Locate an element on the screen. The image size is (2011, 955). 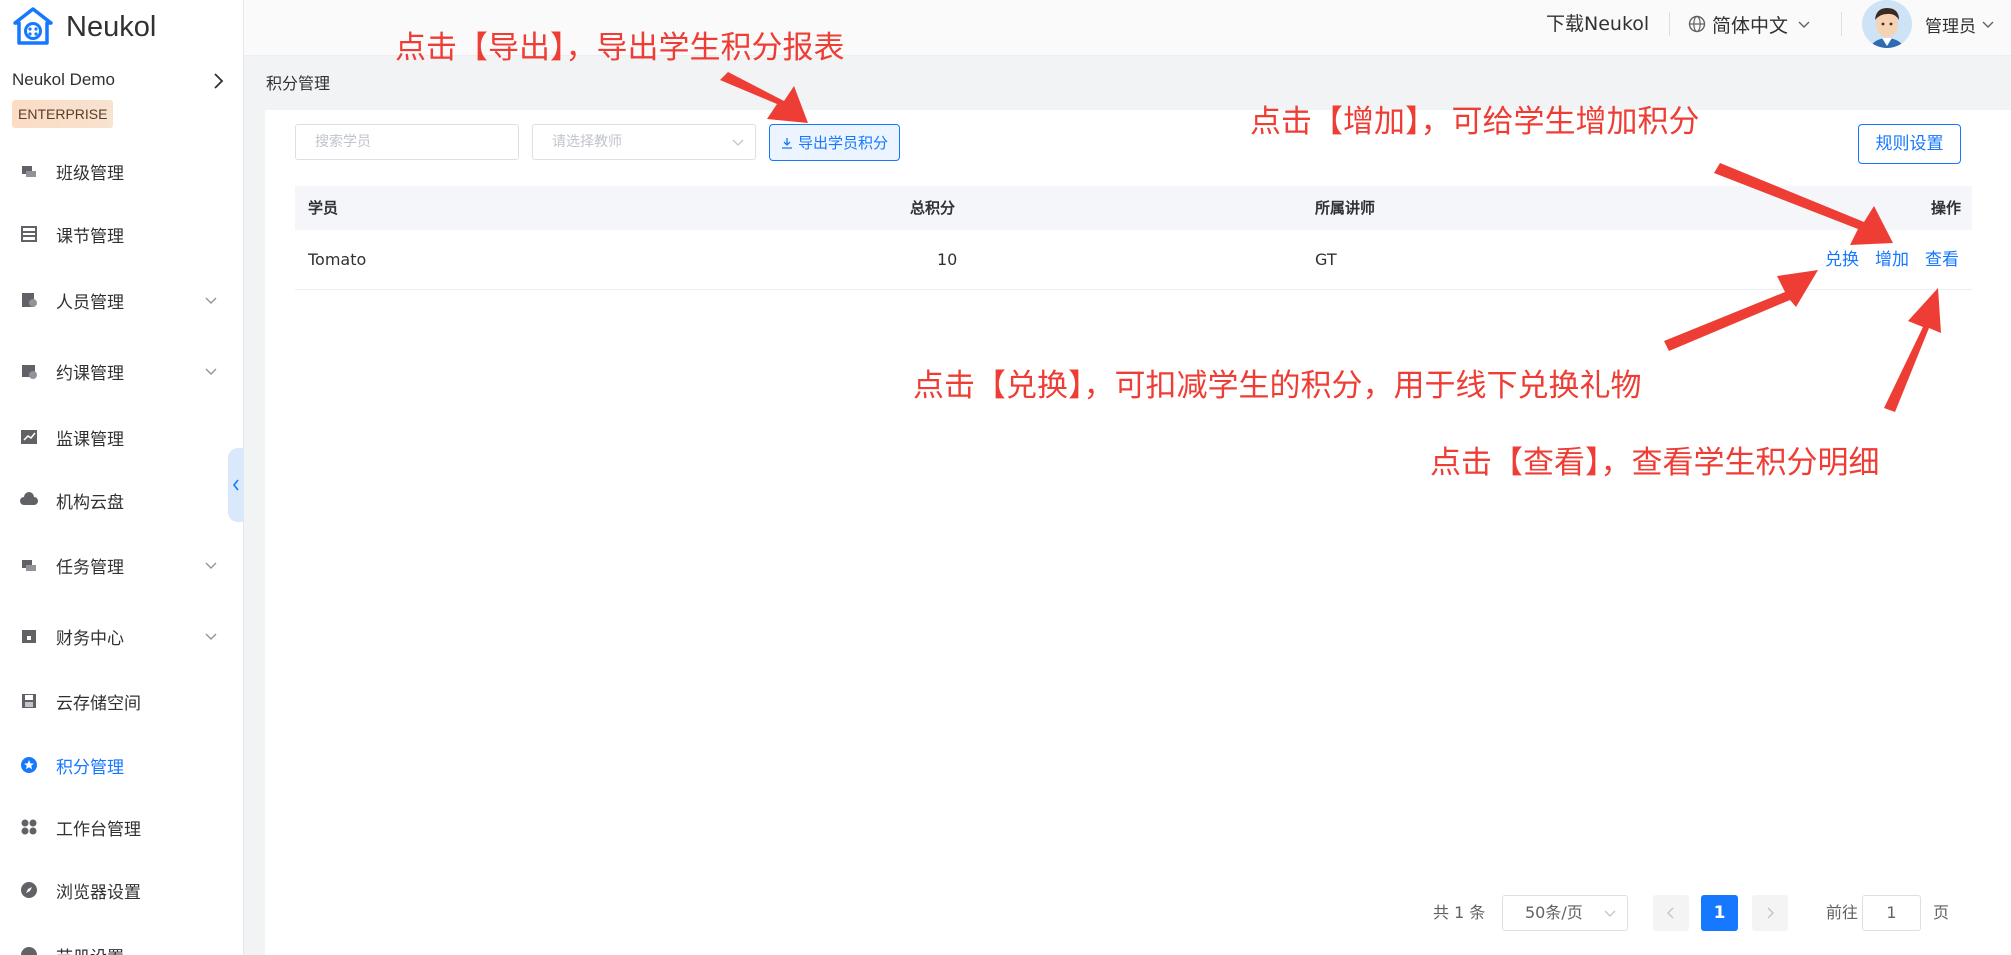
export-points-button: 导出学员积分 is located at coordinates (834, 142).